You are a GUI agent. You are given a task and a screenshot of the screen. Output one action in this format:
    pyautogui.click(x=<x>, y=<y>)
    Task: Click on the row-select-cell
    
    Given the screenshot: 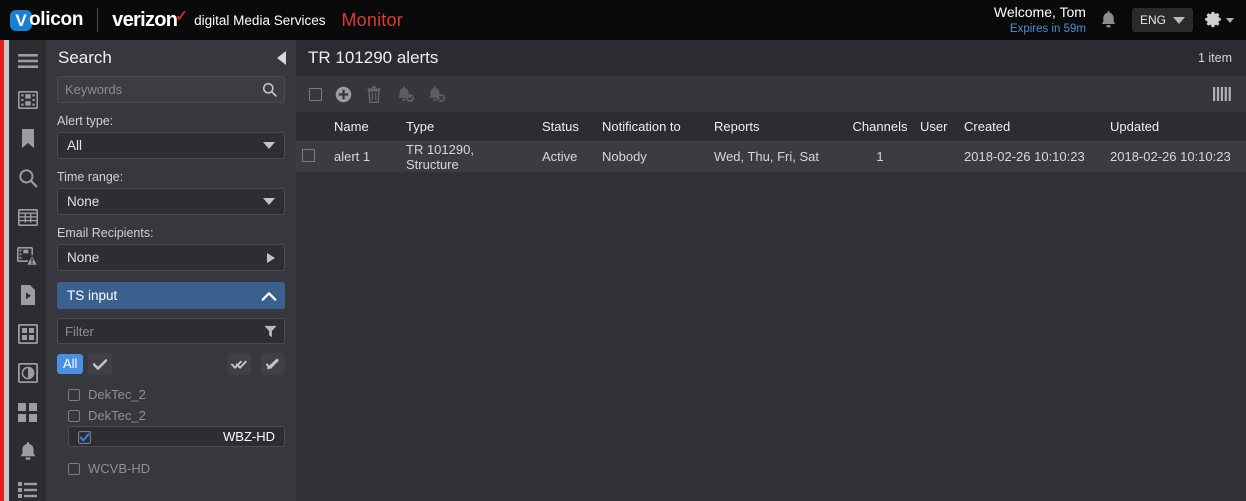 What is the action you would take?
    pyautogui.click(x=312, y=157)
    